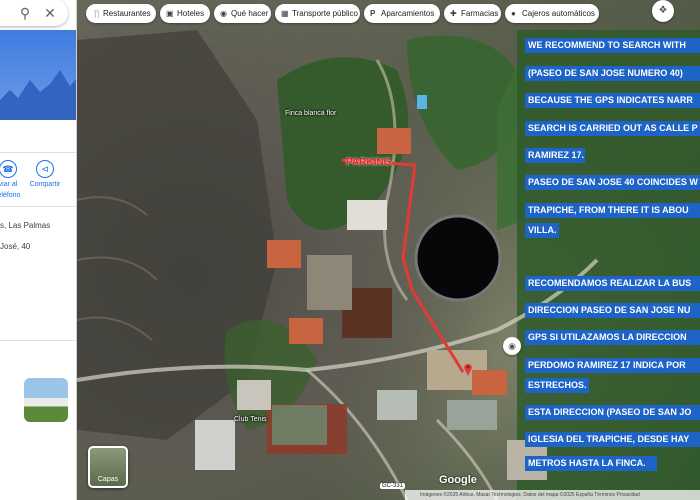 The width and height of the screenshot is (700, 500). What do you see at coordinates (612, 182) in the screenshot?
I see `overlay-line: PASEO DE SAN JOSE 40 COINCIDES W` at bounding box center [612, 182].